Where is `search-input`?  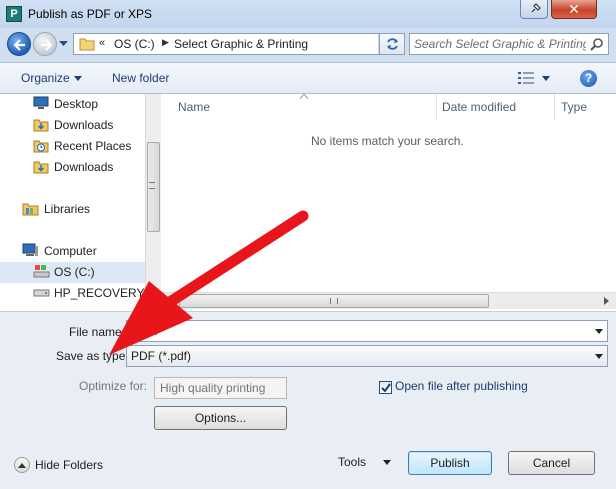
search-input is located at coordinates (500, 44).